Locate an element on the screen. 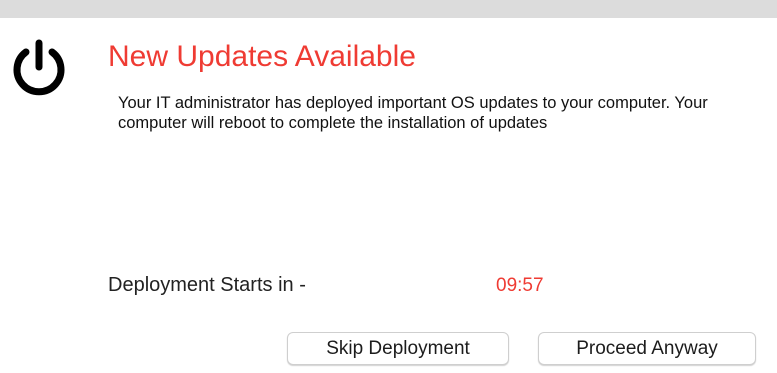 The image size is (777, 373). window-titlebar is located at coordinates (388, 9).